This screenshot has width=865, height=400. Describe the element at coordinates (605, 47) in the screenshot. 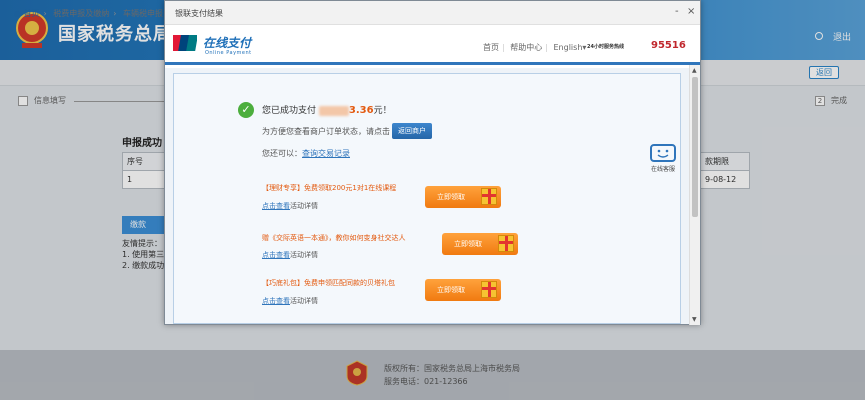

I see `hotline-label: 24小时服务热线` at that location.